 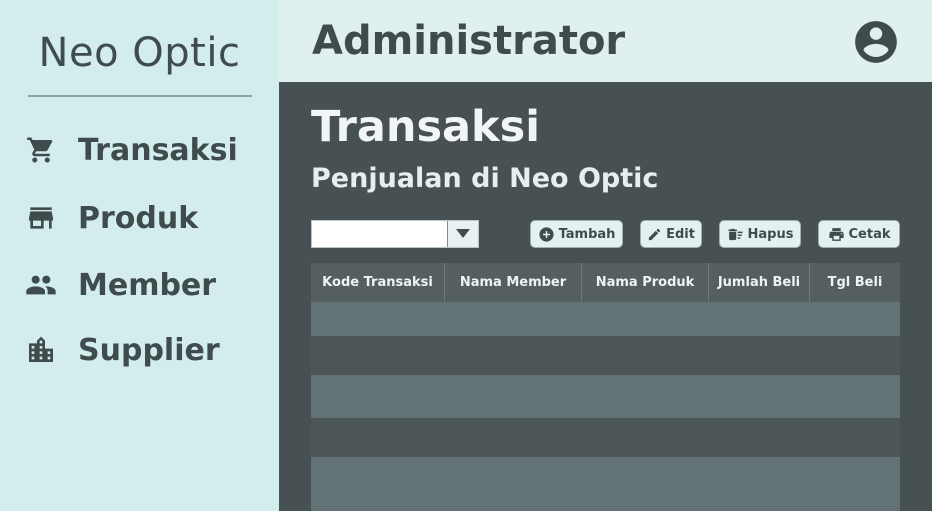 What do you see at coordinates (587, 234) in the screenshot?
I see `add-button-label: Tambah` at bounding box center [587, 234].